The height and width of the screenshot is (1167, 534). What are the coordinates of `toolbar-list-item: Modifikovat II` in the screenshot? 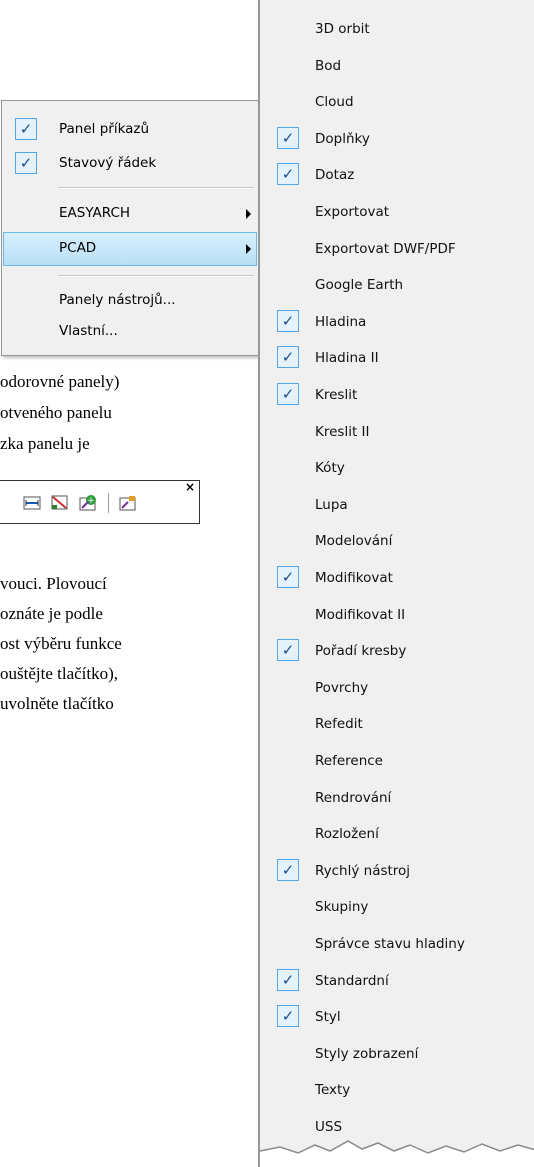 It's located at (397, 616).